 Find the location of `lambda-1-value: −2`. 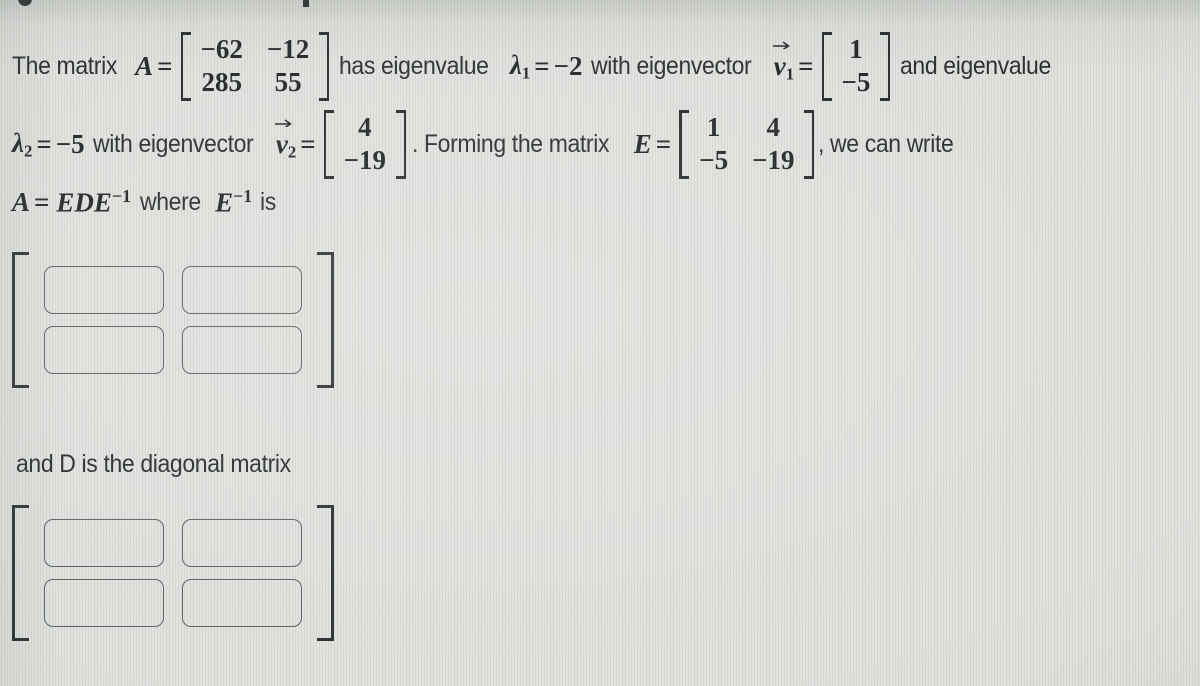

lambda-1-value: −2 is located at coordinates (568, 65).